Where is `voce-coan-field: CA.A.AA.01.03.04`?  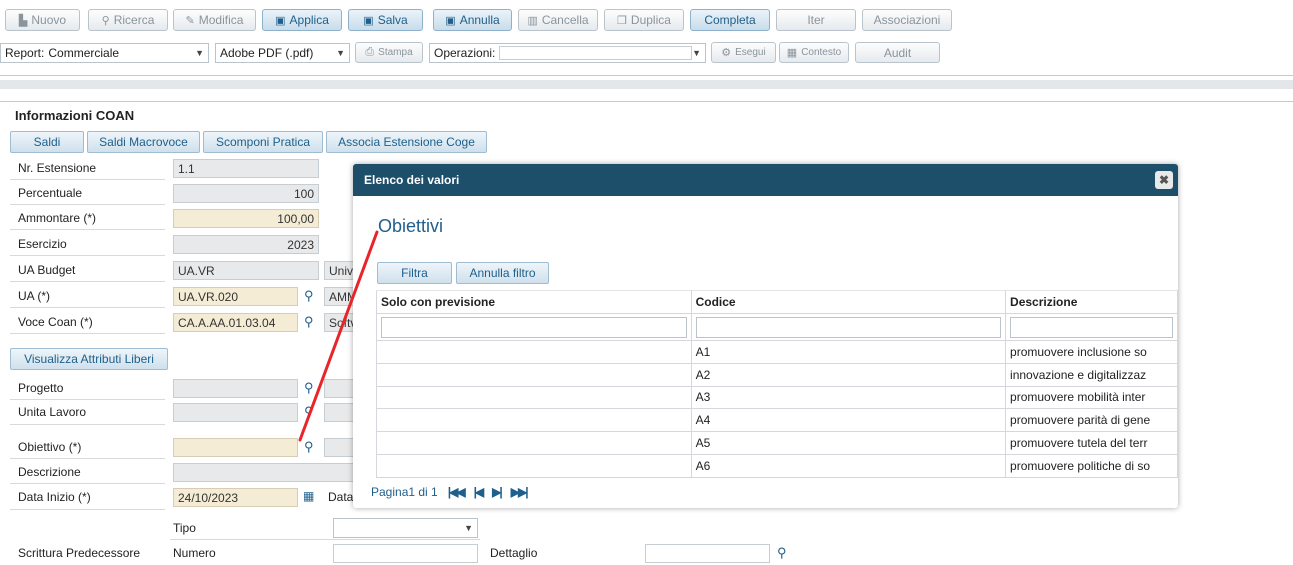
voce-coan-field: CA.A.AA.01.03.04 is located at coordinates (235, 322).